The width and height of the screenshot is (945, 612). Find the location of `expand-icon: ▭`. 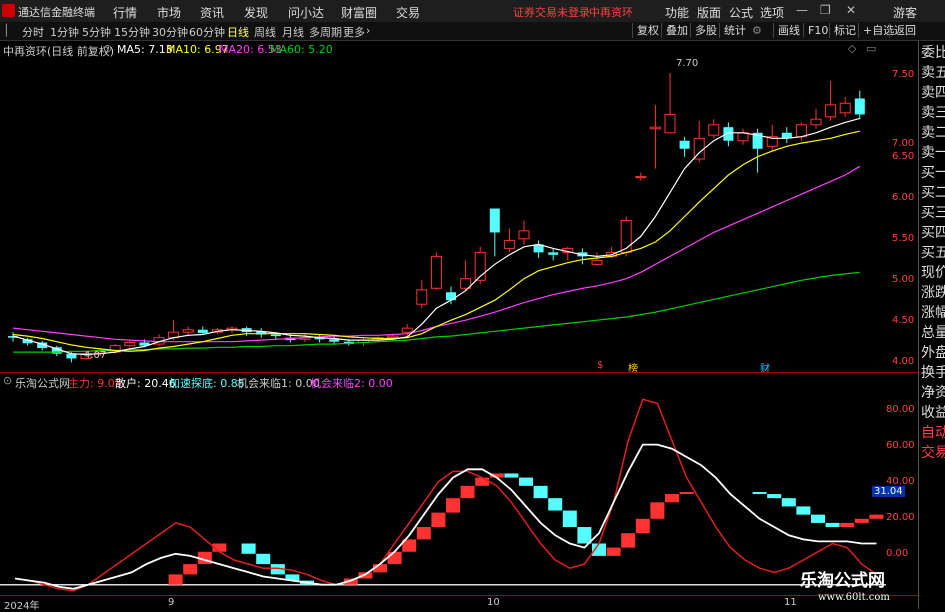

expand-icon: ▭ is located at coordinates (871, 48).